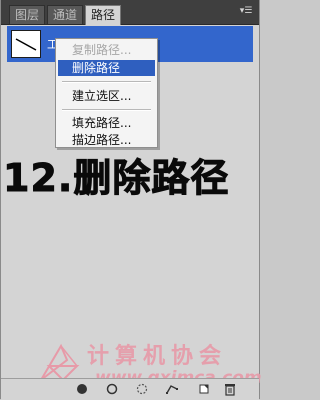 The width and height of the screenshot is (320, 400). I want to click on panel-menu-icon: ▾☰, so click(246, 11).